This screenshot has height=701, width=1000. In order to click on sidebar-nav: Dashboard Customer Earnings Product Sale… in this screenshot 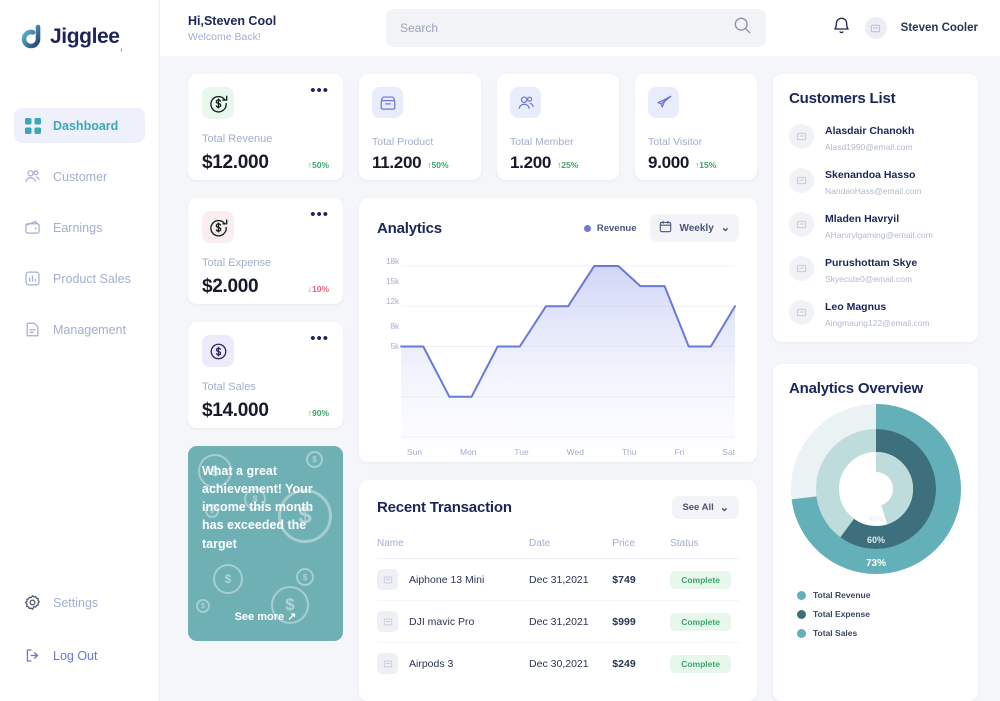, I will do `click(79, 227)`.